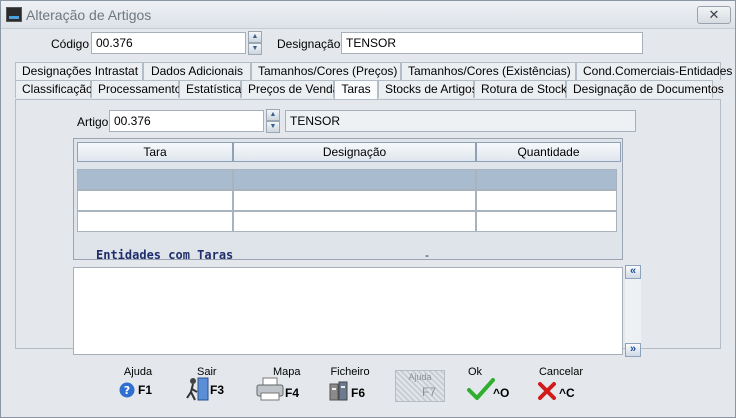 The height and width of the screenshot is (418, 736). What do you see at coordinates (358, 393) in the screenshot?
I see `file-button-key: F6` at bounding box center [358, 393].